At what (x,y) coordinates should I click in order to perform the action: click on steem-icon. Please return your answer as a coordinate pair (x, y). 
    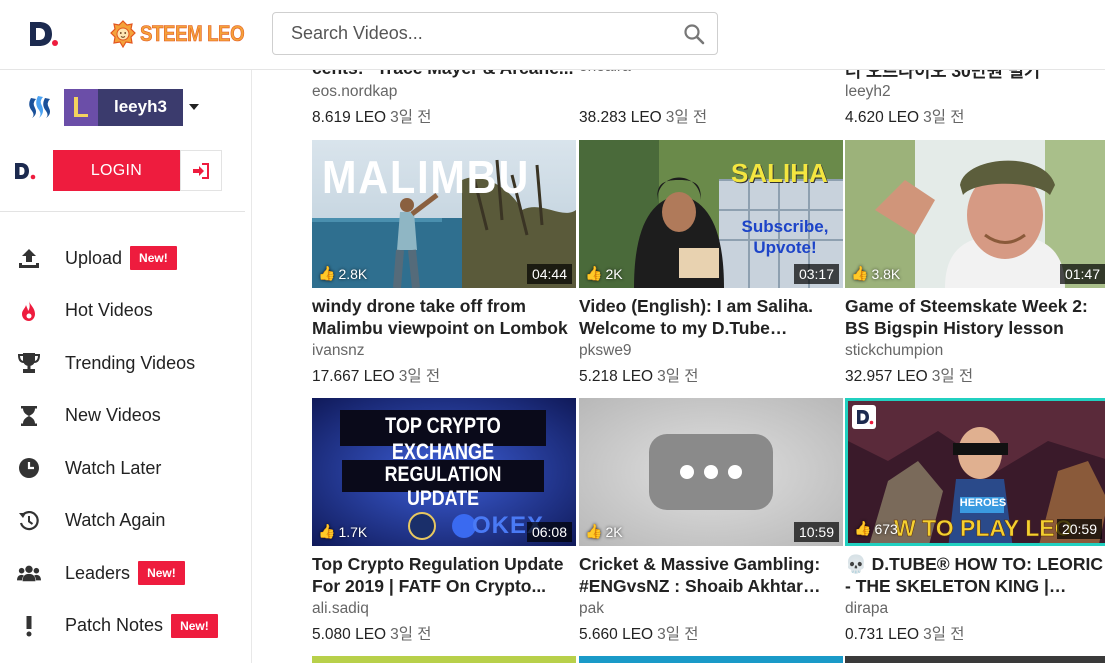
    Looking at the image, I should click on (40, 107).